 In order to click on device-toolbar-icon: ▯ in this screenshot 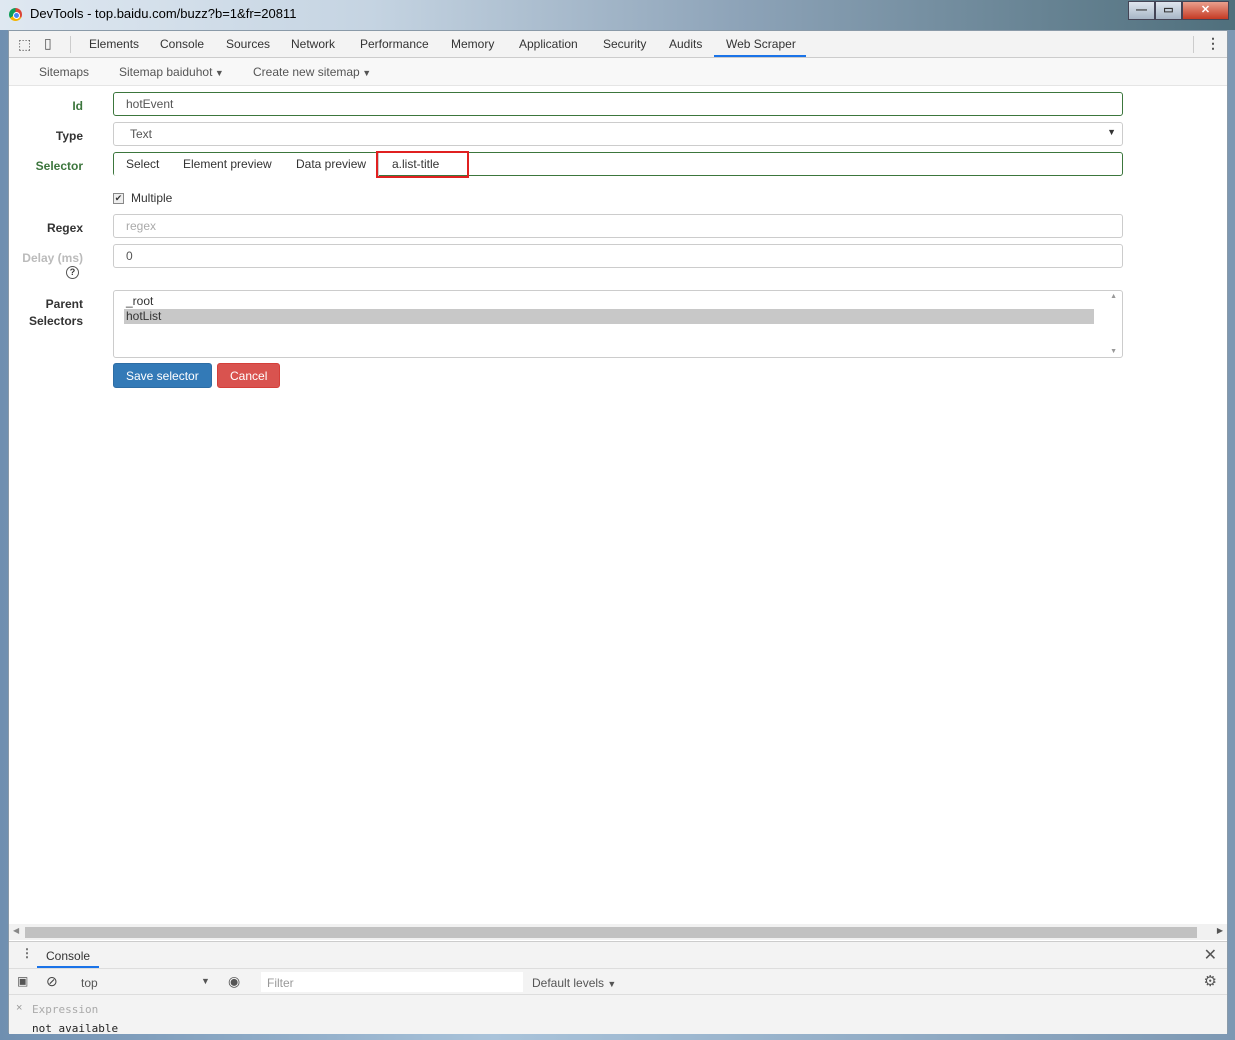, I will do `click(48, 43)`.